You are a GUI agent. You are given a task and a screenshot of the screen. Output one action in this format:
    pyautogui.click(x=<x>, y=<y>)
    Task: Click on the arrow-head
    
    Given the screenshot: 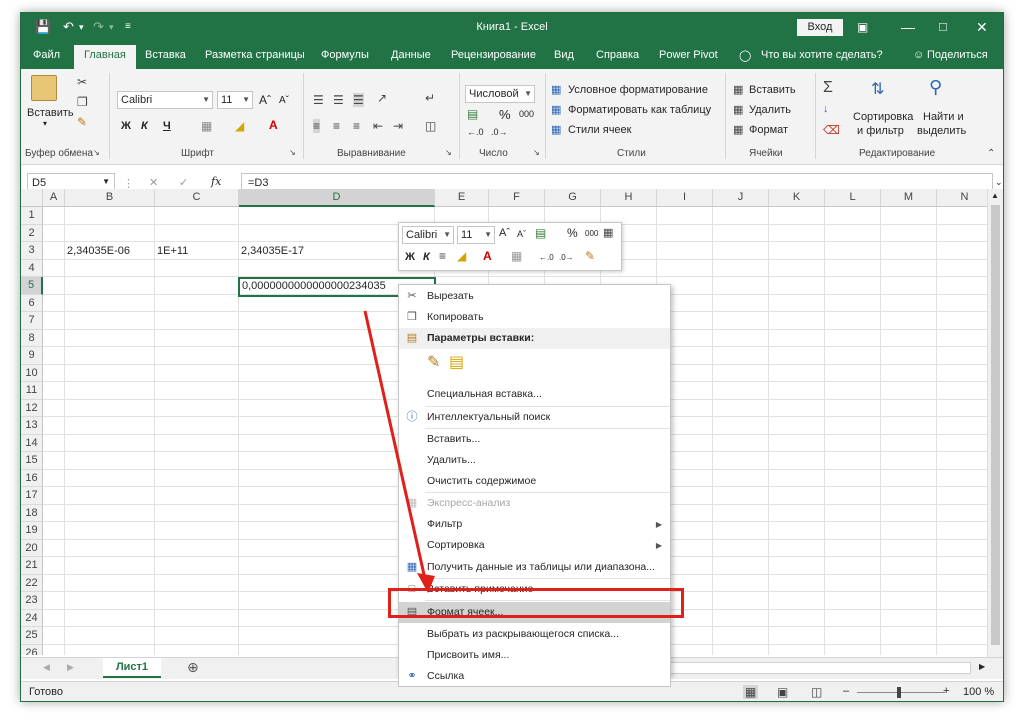 What is the action you would take?
    pyautogui.click(x=426, y=583)
    